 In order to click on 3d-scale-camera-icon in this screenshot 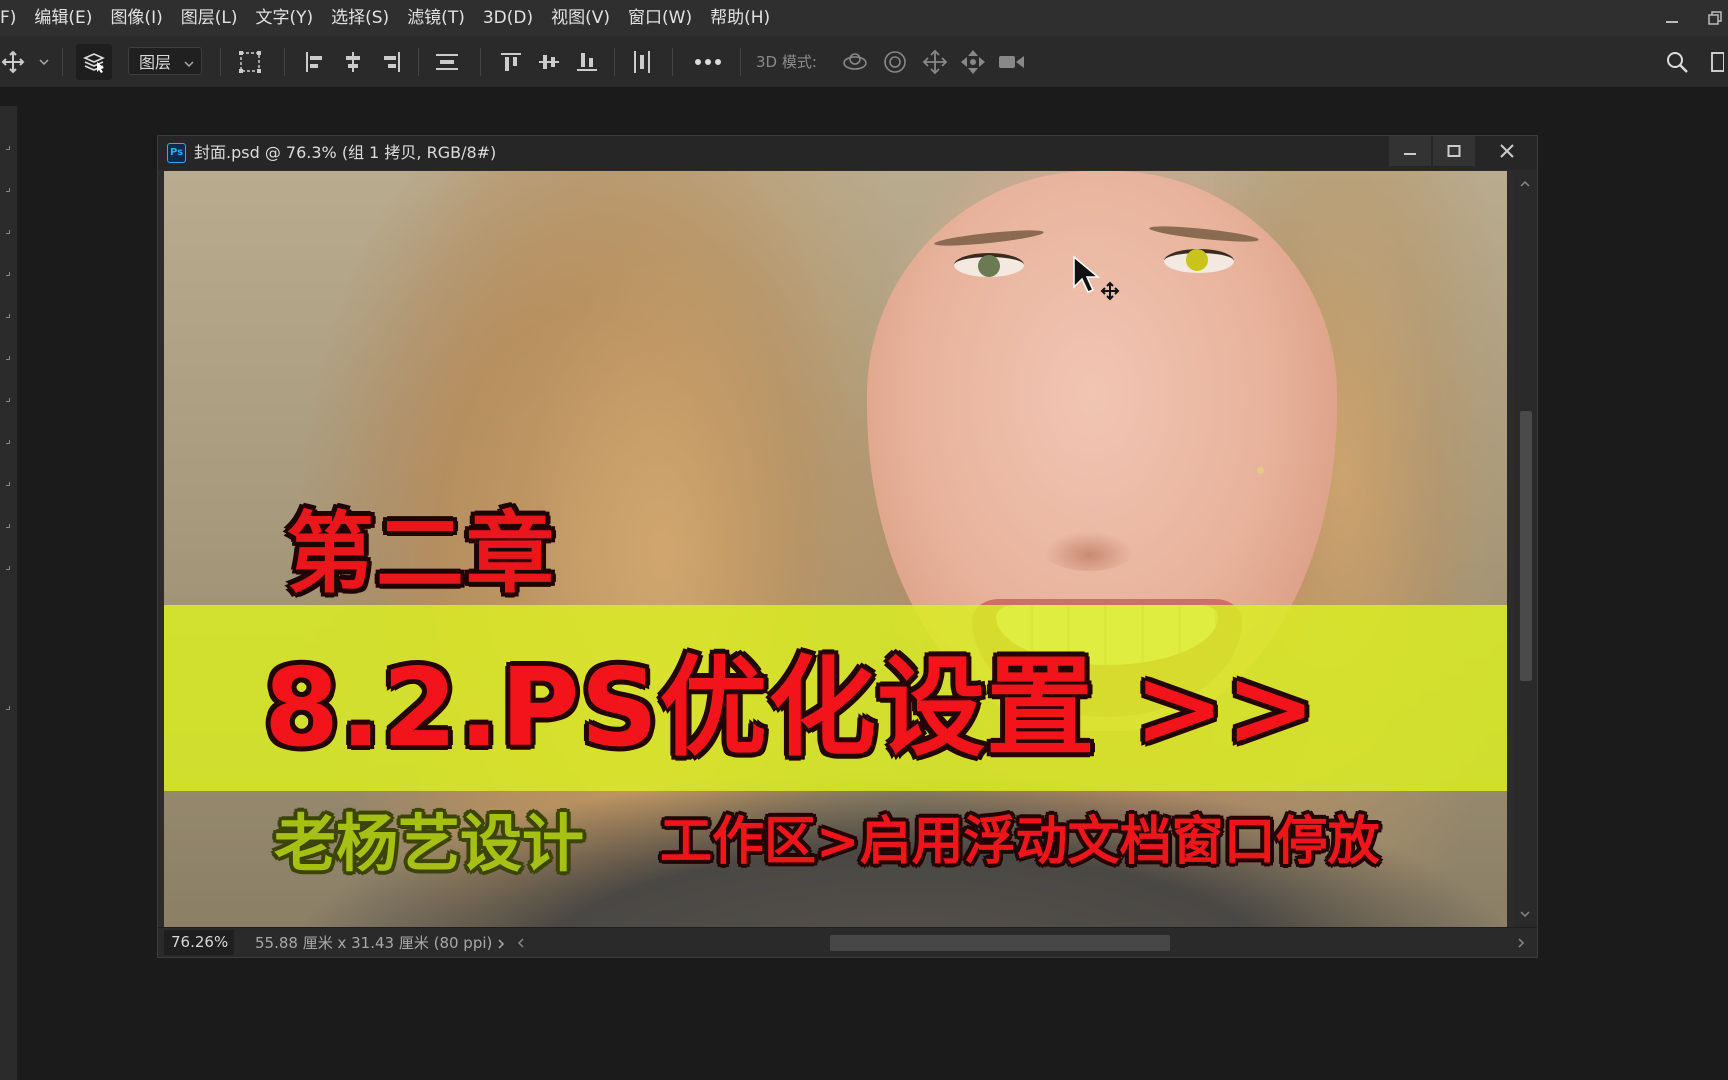, I will do `click(1012, 62)`.